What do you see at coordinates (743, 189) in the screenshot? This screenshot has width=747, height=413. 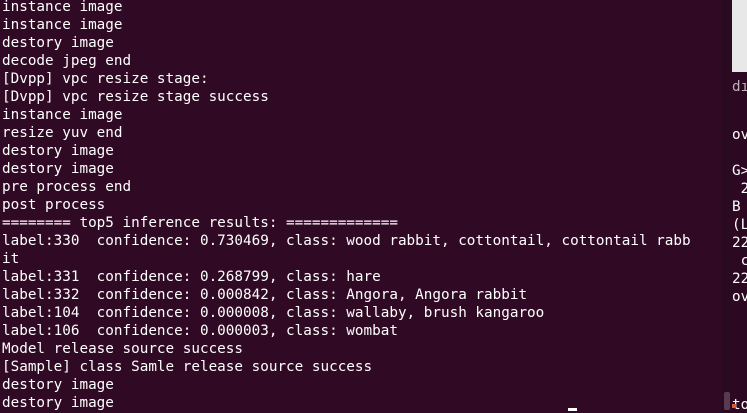 I see `background-text: 2` at bounding box center [743, 189].